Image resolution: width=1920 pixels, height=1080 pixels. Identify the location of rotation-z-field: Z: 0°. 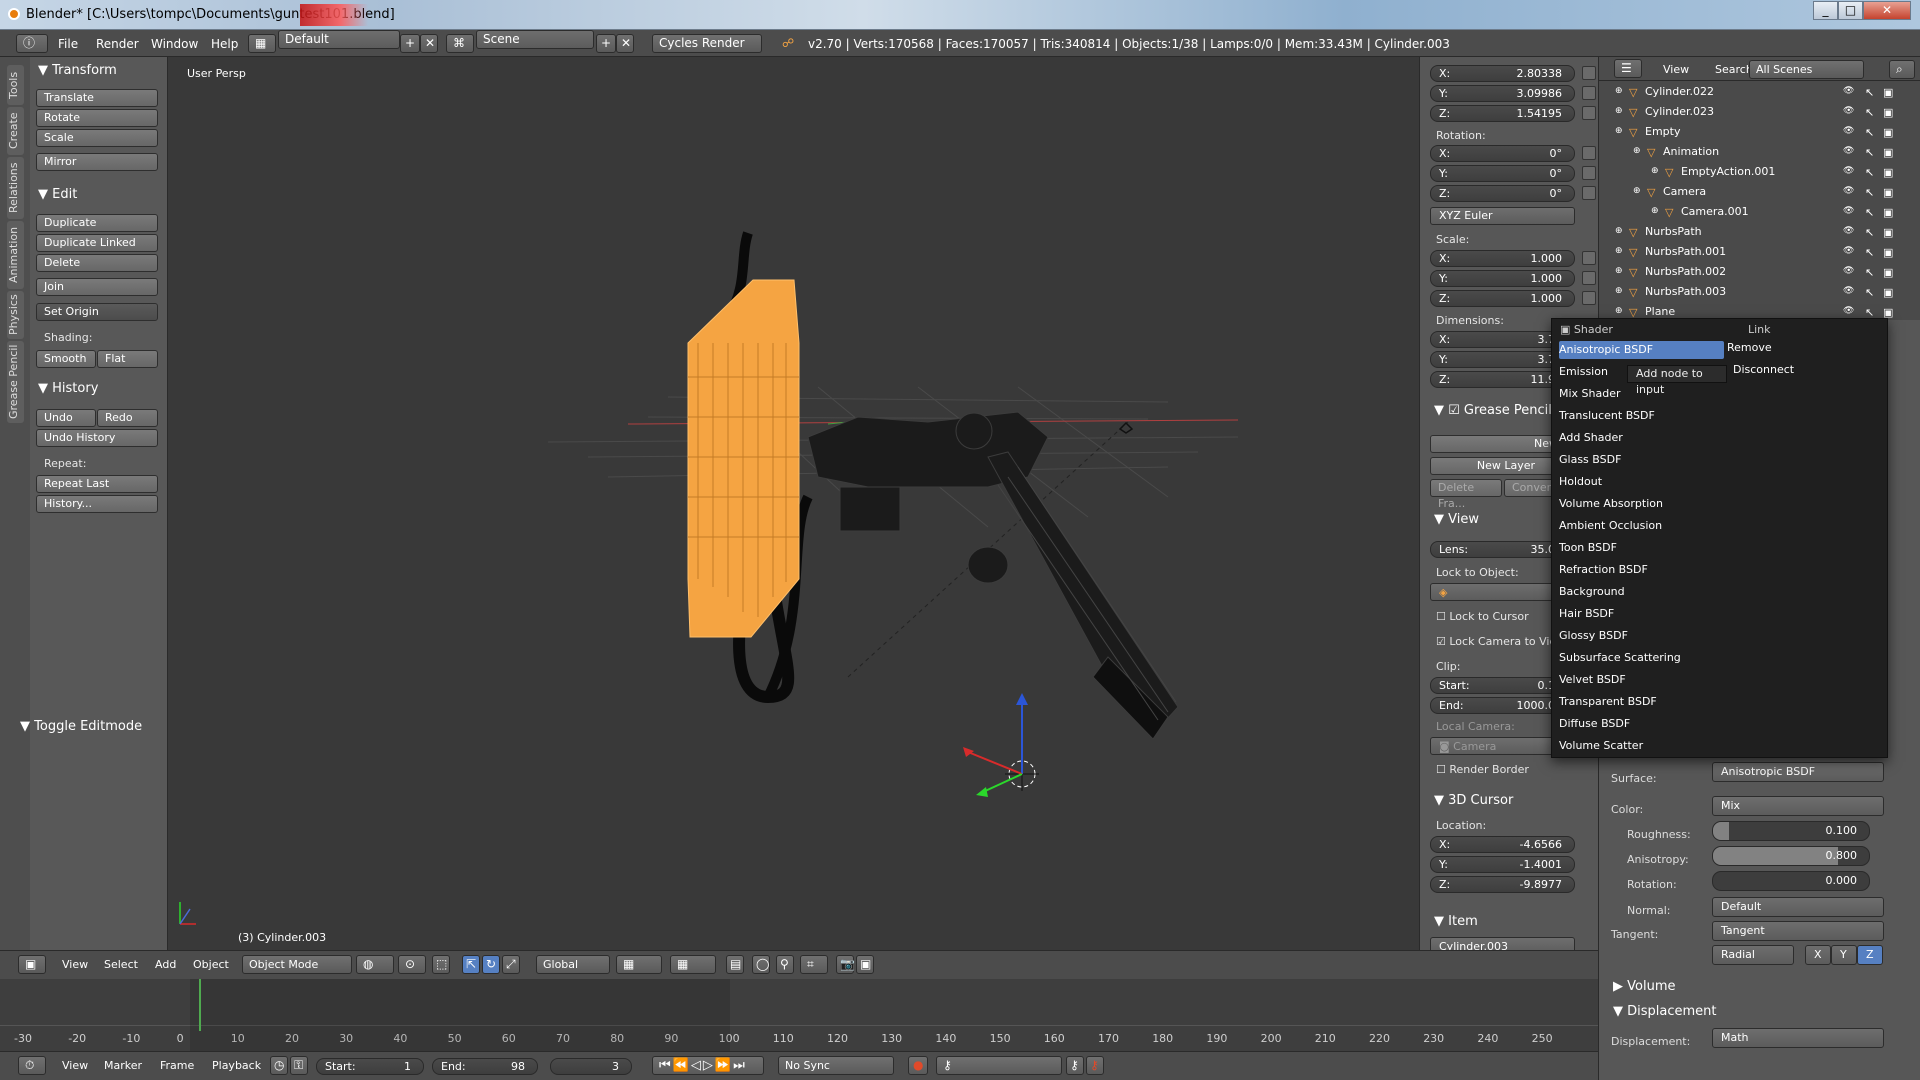
(1502, 193).